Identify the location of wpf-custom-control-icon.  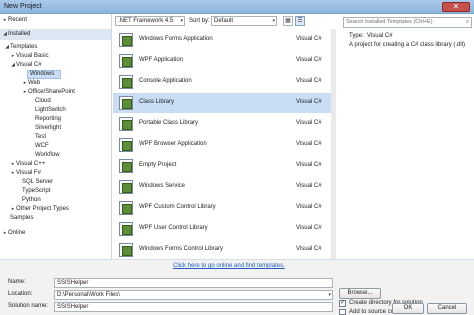
(126, 208).